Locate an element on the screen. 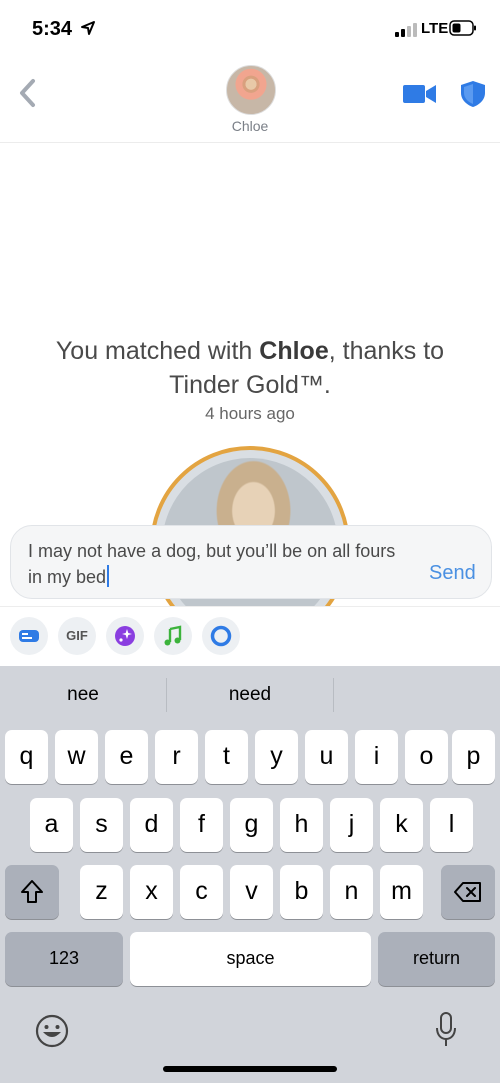 The image size is (500, 1083). key-c: c is located at coordinates (201, 892).